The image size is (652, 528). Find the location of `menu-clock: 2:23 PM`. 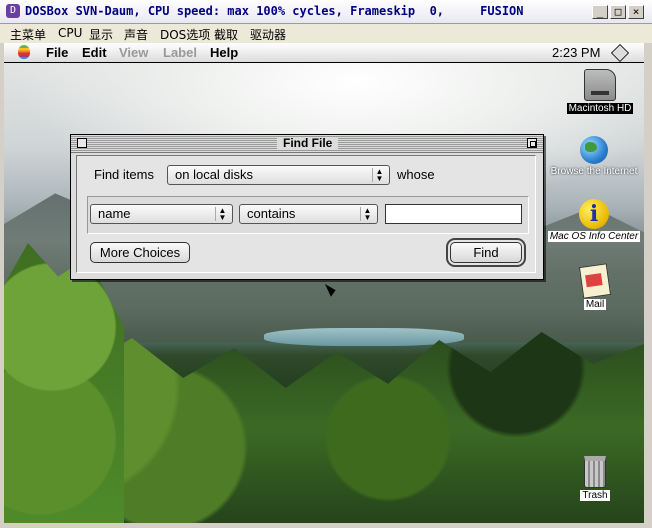

menu-clock: 2:23 PM is located at coordinates (576, 52).